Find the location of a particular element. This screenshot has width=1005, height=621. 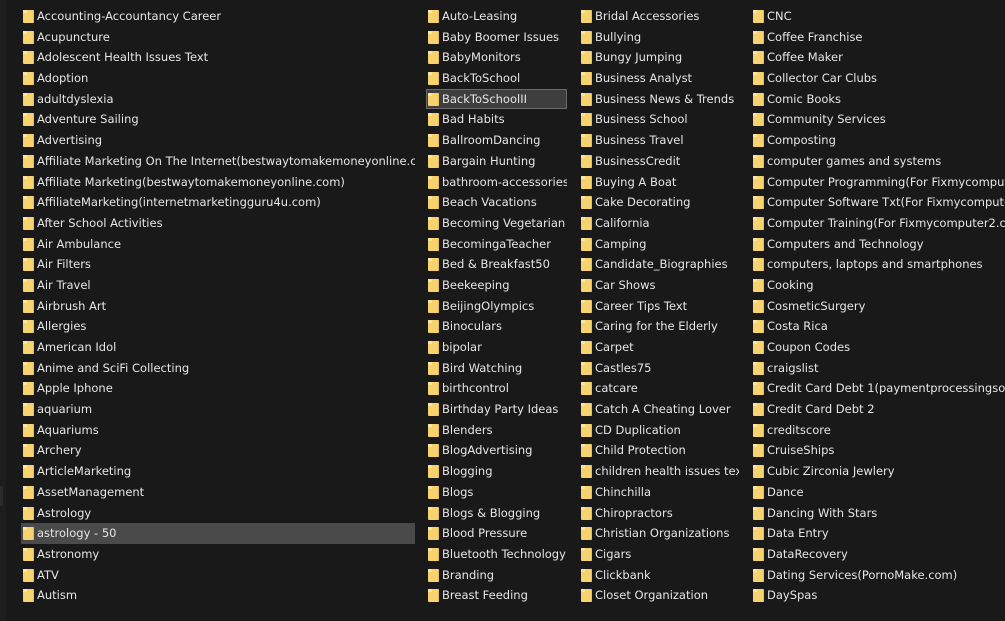

folder-item: Computer Training(For Fixmycomputer2.com is located at coordinates (878, 223).